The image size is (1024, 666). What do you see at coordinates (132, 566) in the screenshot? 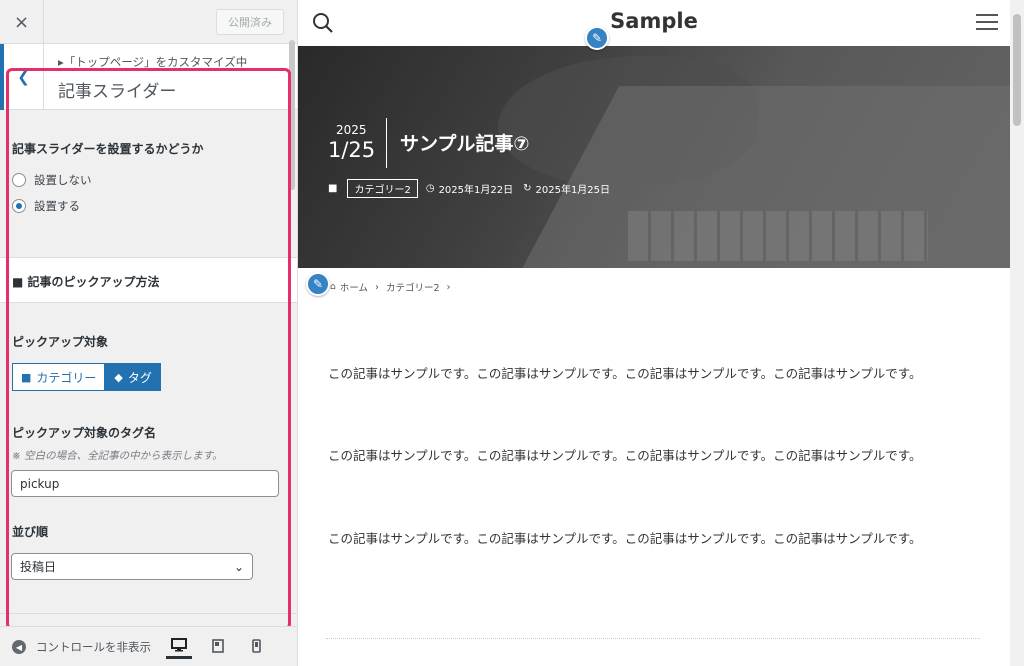
I see `order-select: 投稿日 ⌄` at bounding box center [132, 566].